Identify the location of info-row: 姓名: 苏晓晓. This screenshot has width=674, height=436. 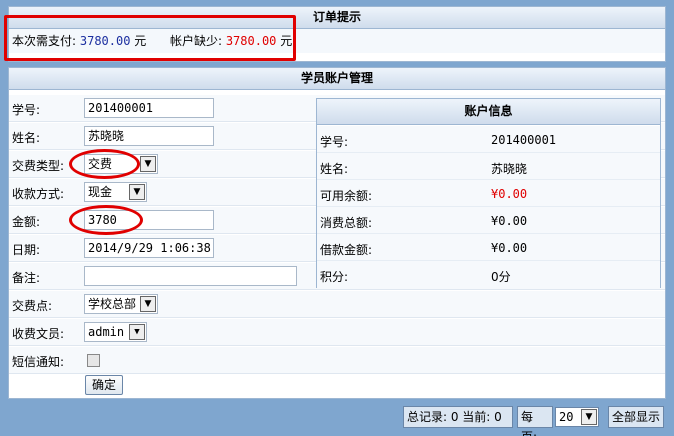
(488, 166).